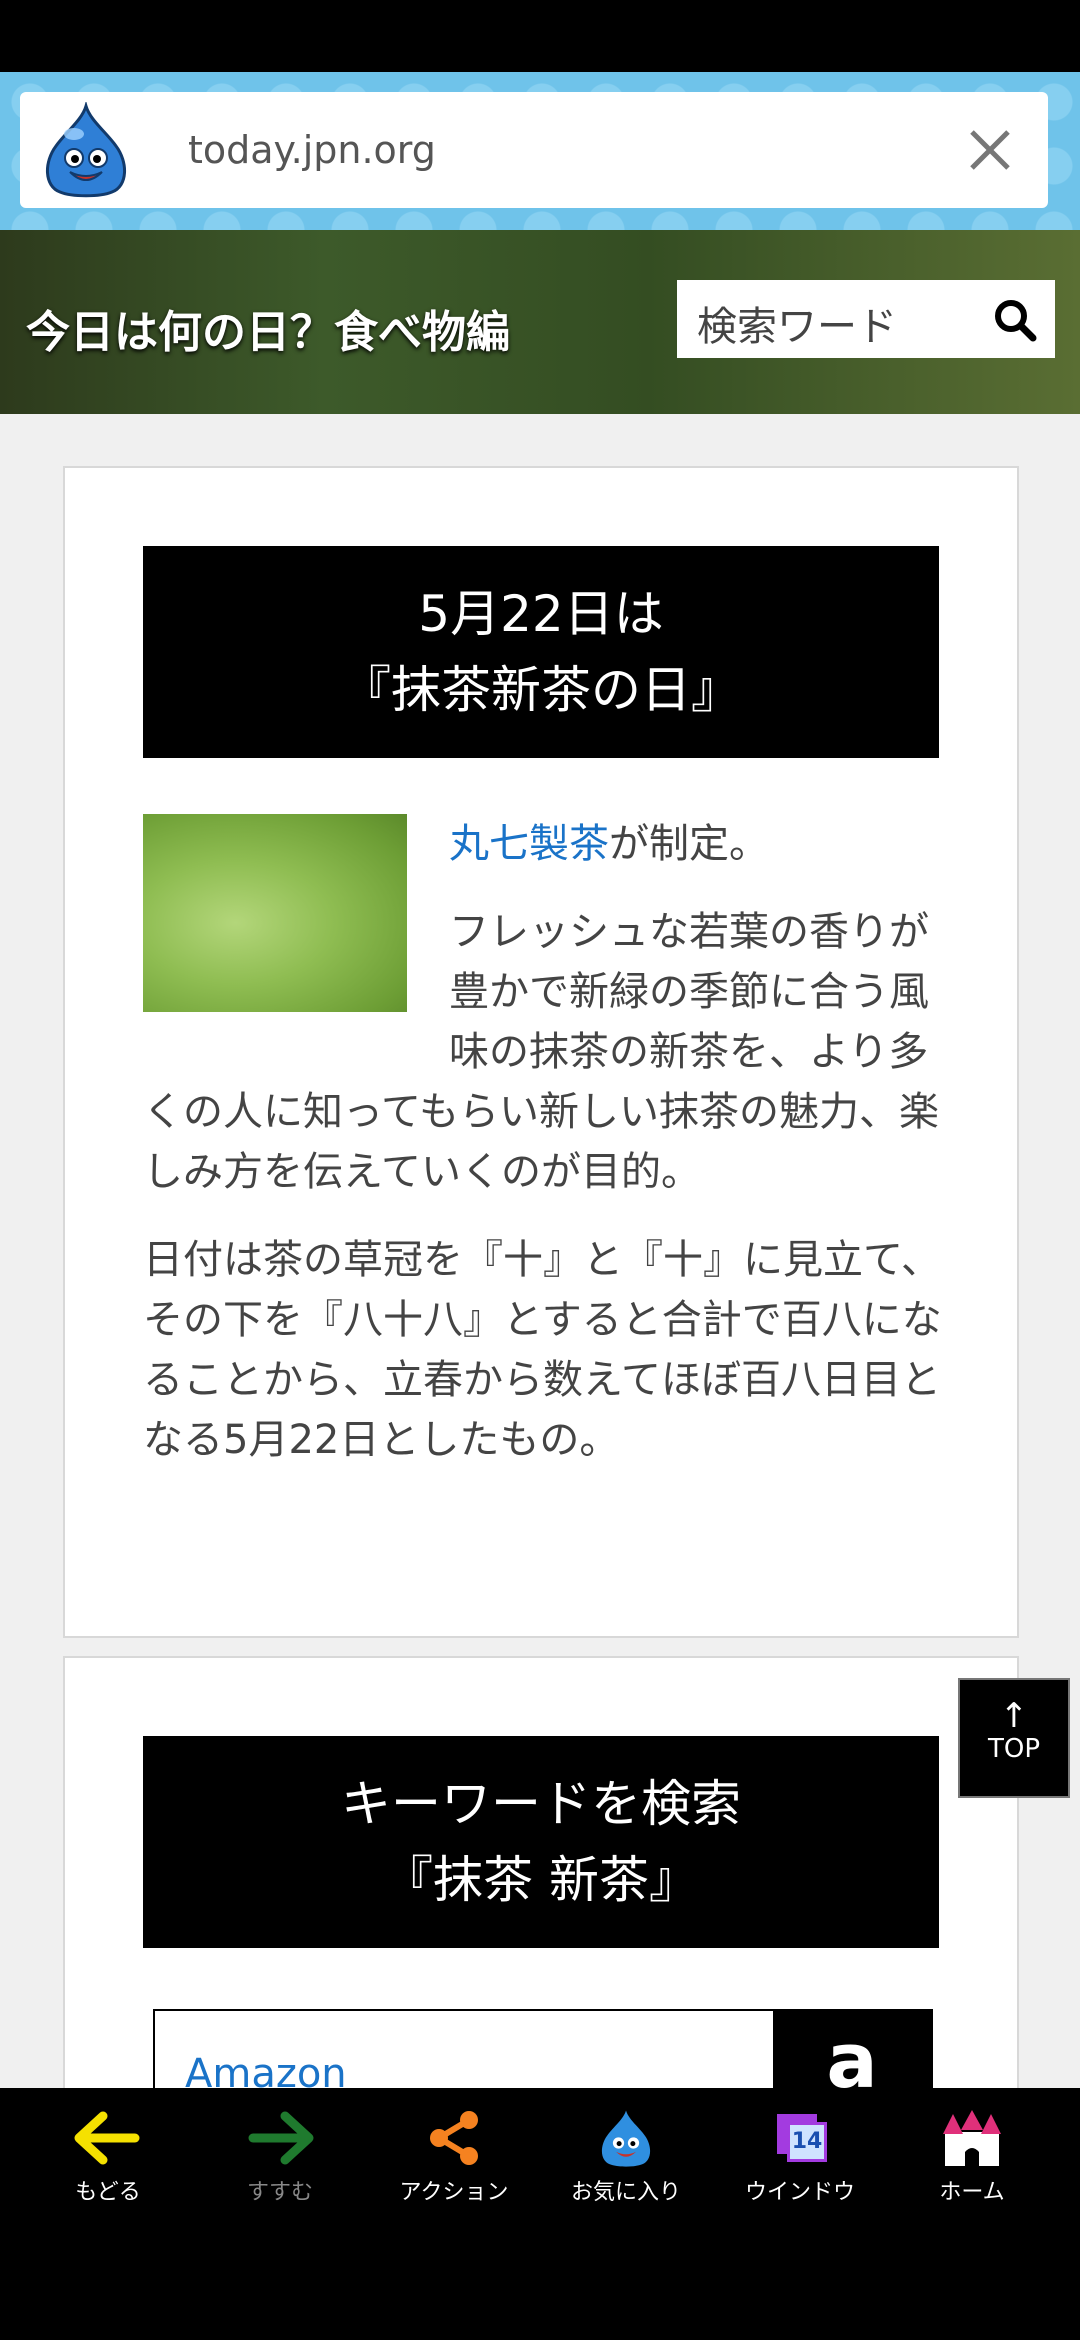 The image size is (1080, 2340). What do you see at coordinates (454, 2138) in the screenshot?
I see `share-icon` at bounding box center [454, 2138].